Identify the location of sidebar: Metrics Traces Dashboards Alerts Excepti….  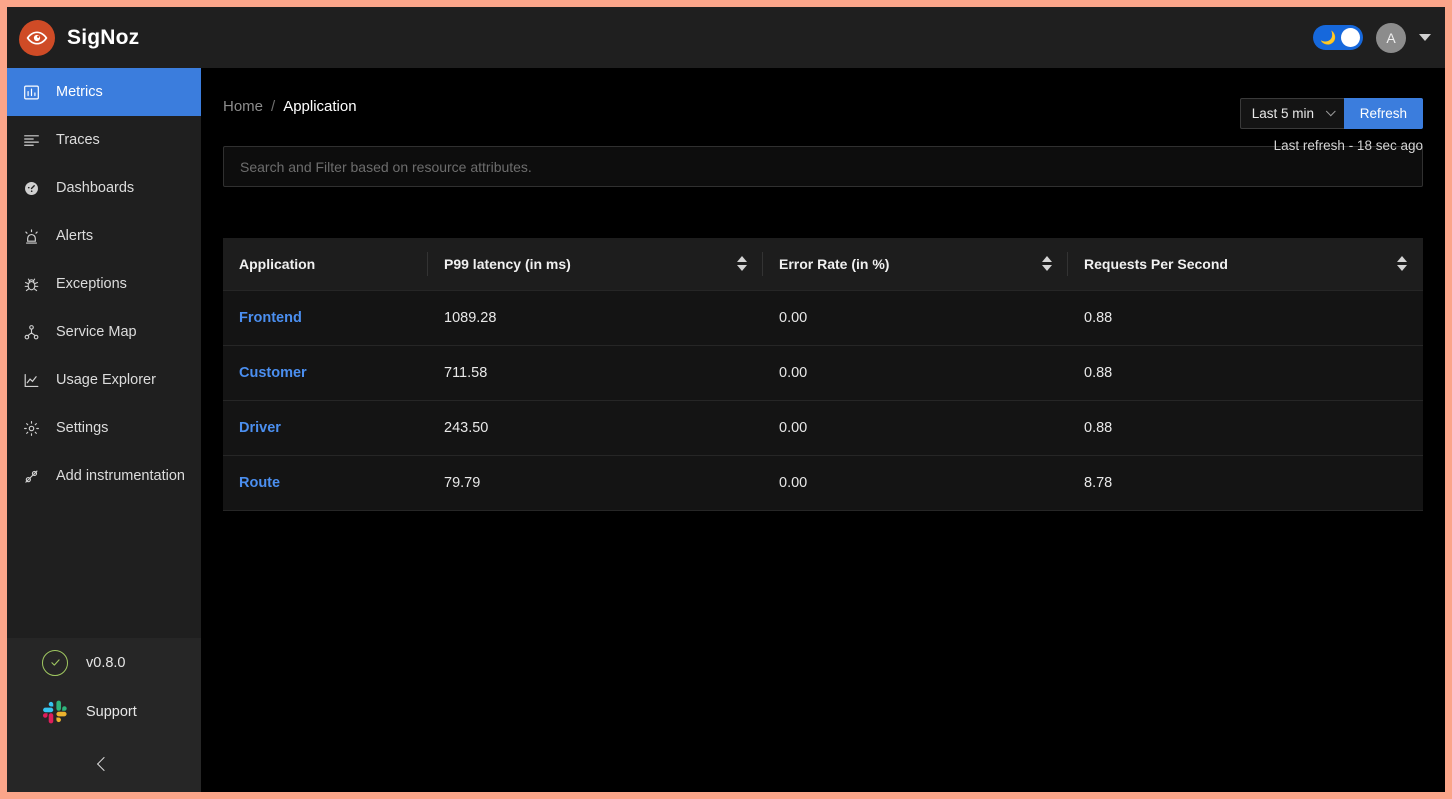
(104, 430).